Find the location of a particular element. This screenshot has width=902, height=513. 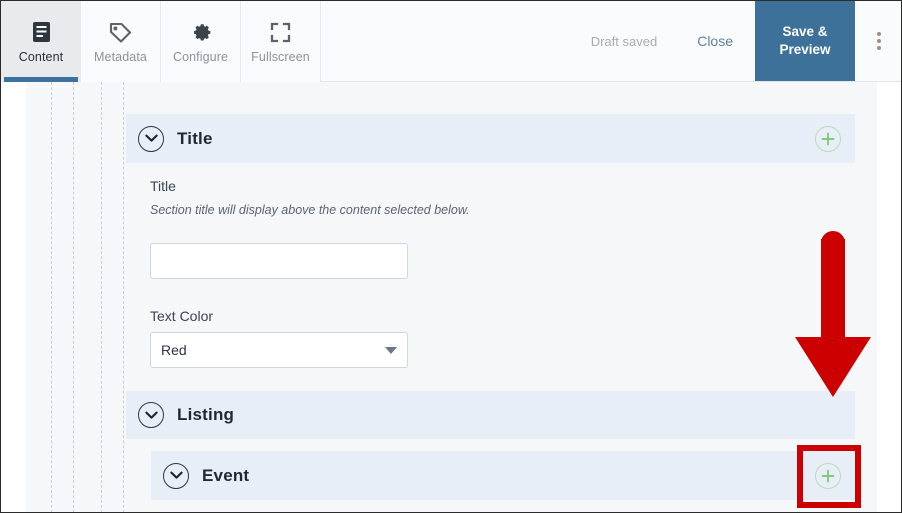

tab-fullscreen-label: Fullscreen is located at coordinates (280, 57).